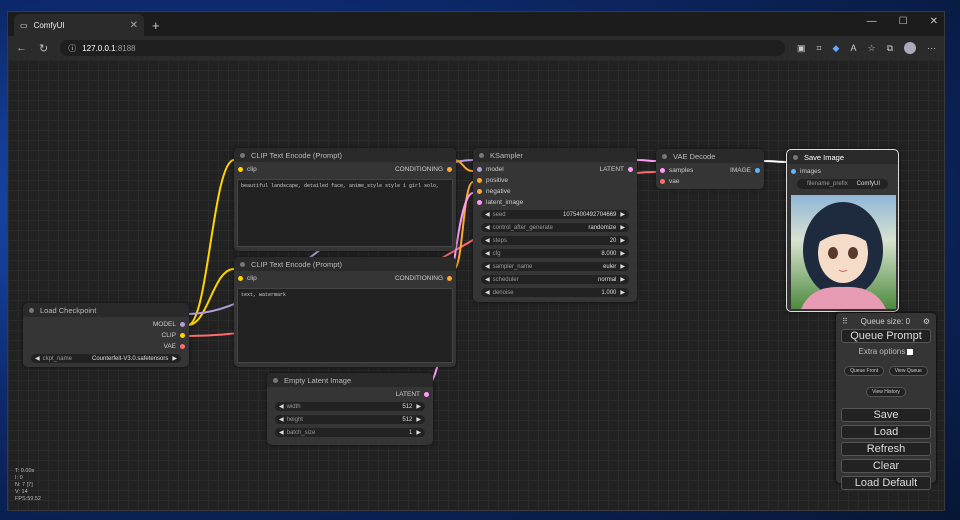 The width and height of the screenshot is (960, 520). I want to click on widget-sampler-name: ◀ sampler_name euler ▶, so click(555, 266).